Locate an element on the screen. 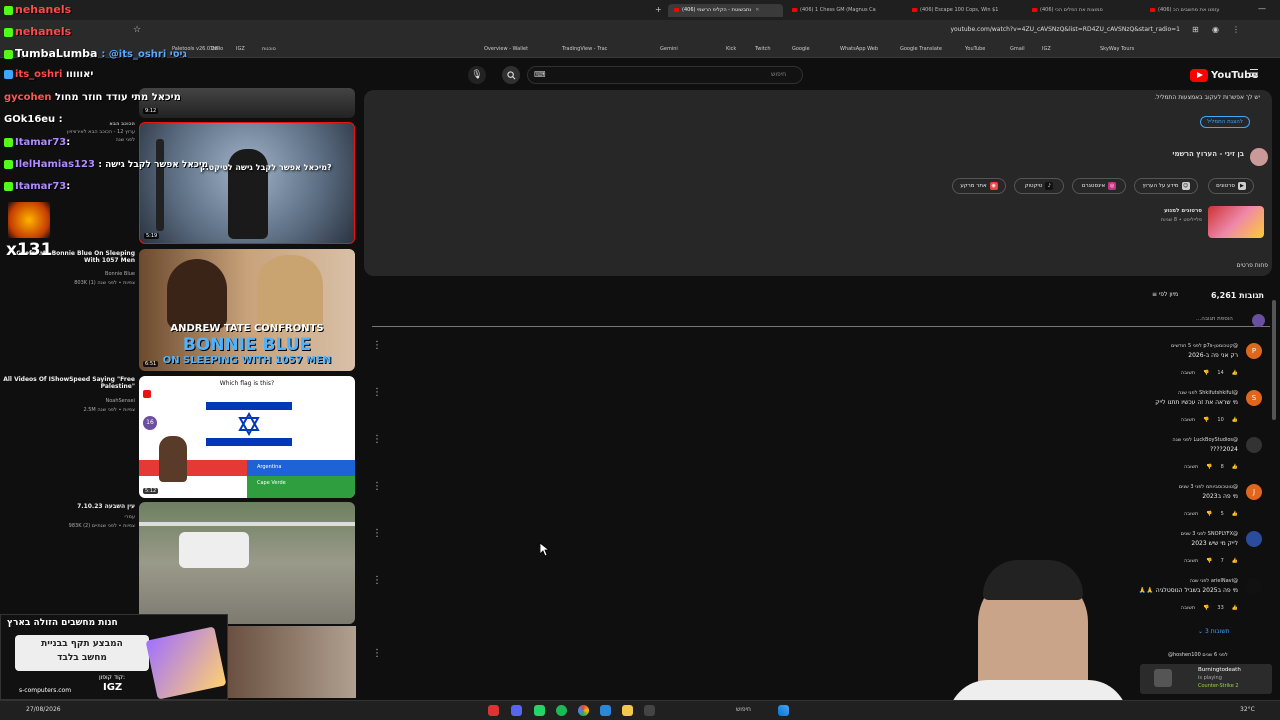  bookmark: Google is located at coordinates (801, 49).